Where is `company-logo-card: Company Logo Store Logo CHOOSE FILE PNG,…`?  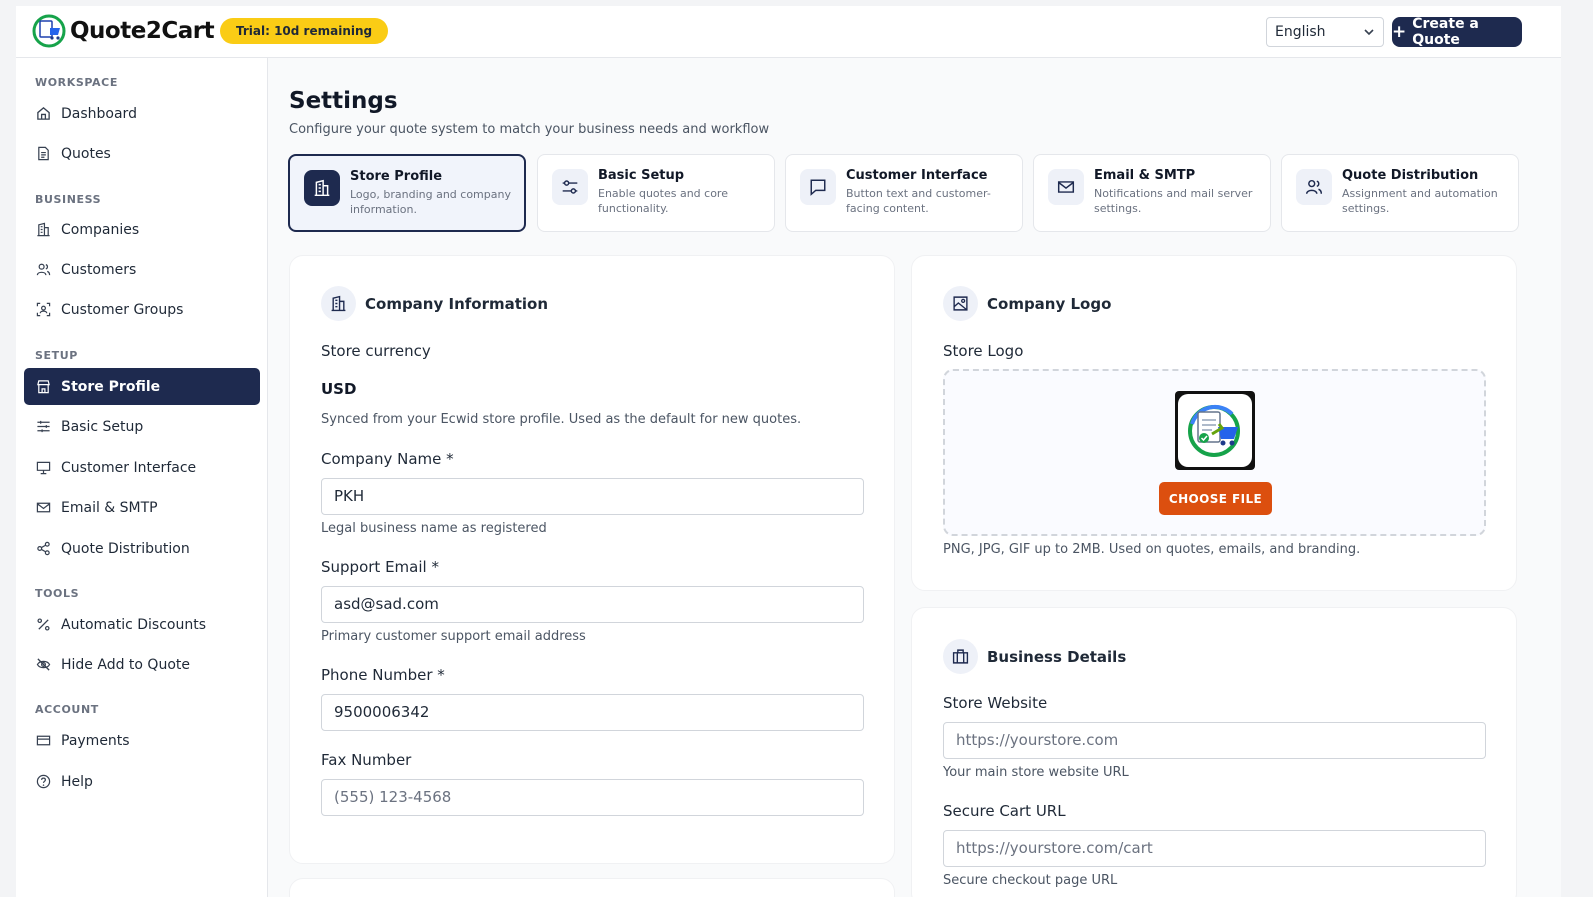 company-logo-card: Company Logo Store Logo CHOOSE FILE PNG,… is located at coordinates (1214, 423).